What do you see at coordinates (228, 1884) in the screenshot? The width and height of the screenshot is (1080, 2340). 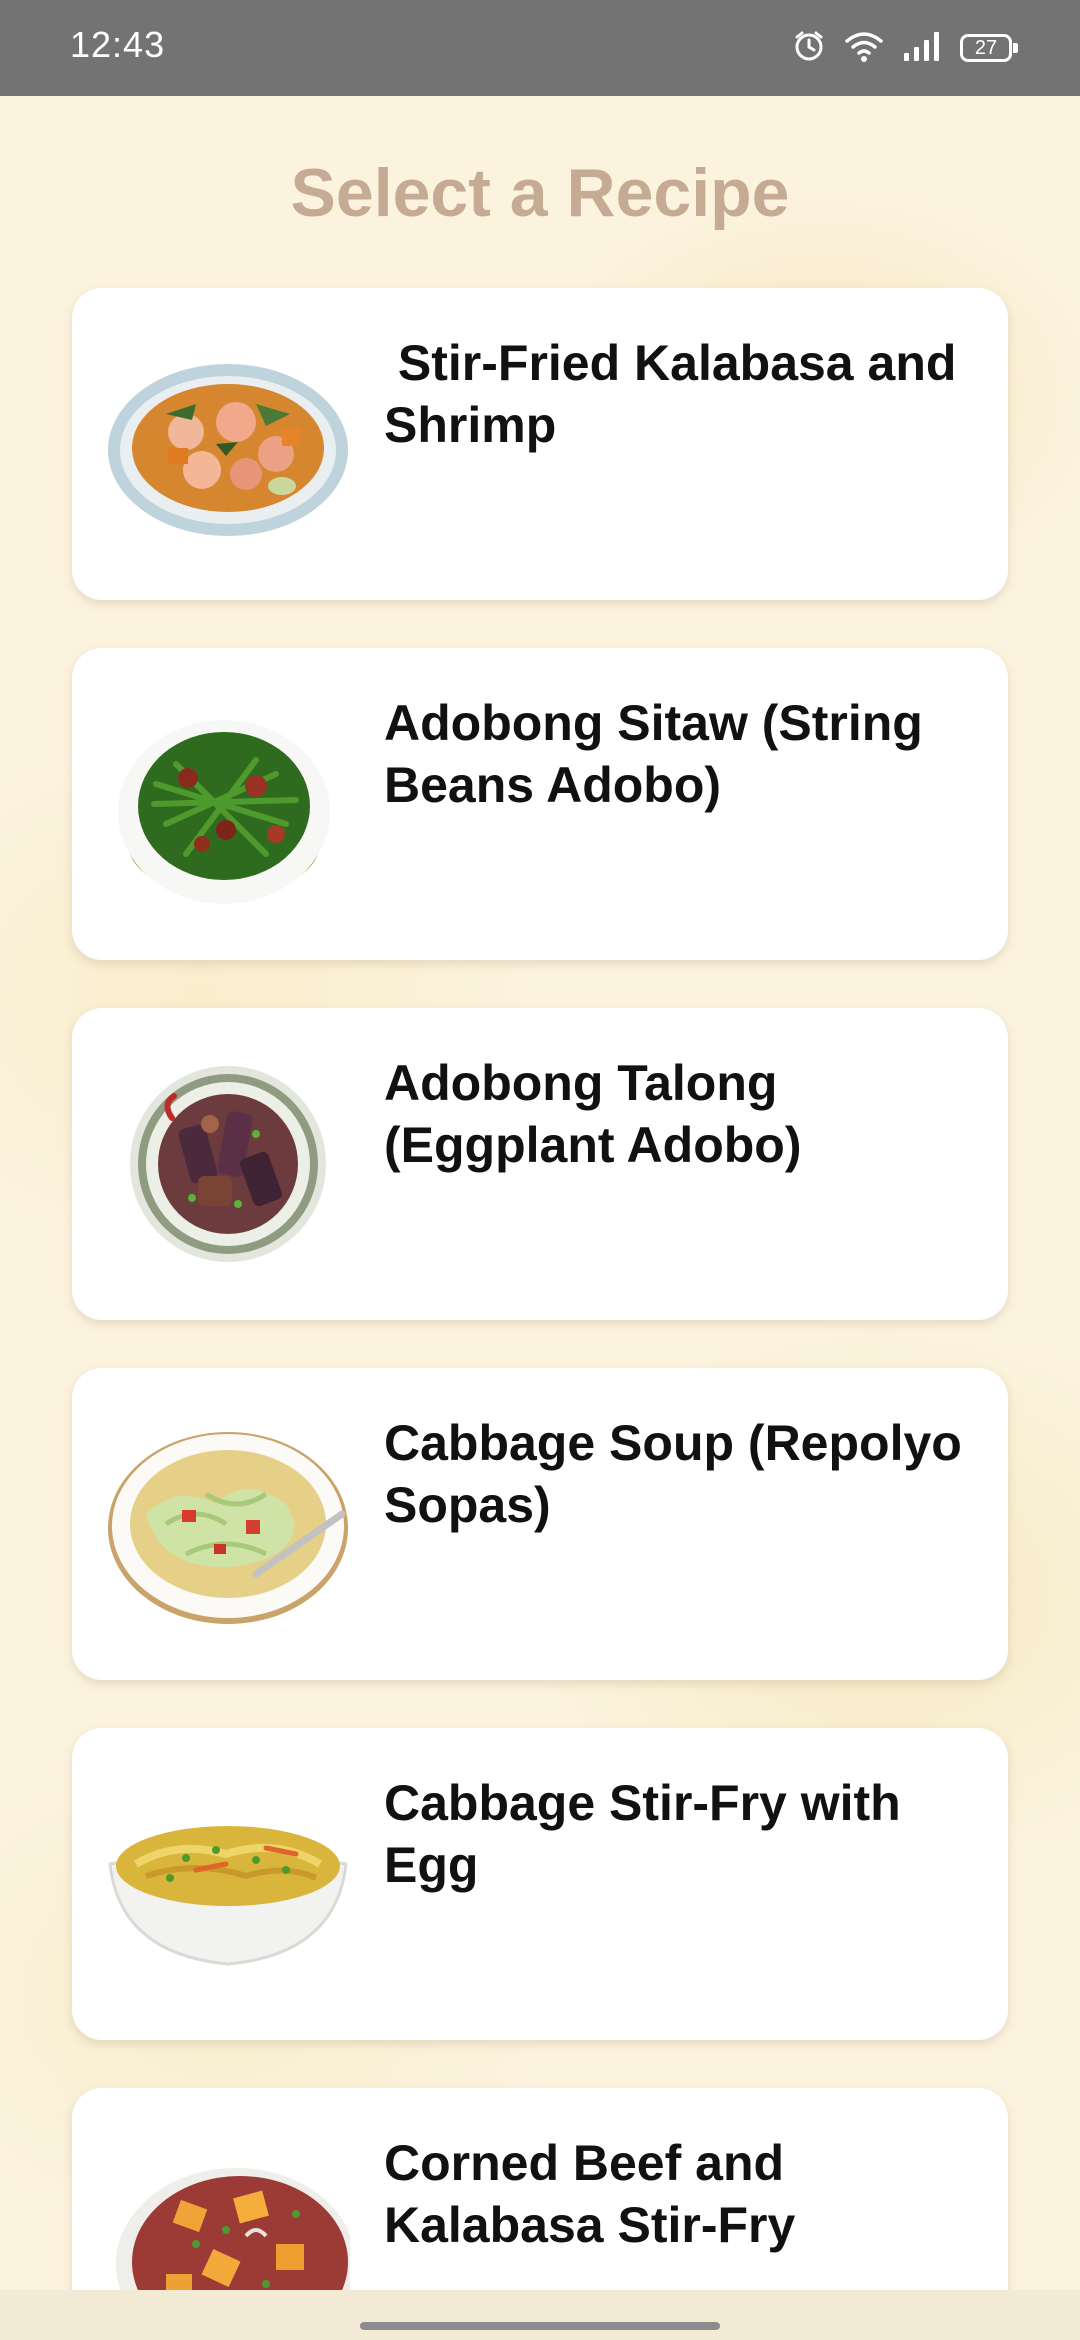 I see `recipe-image-cabbage-egg` at bounding box center [228, 1884].